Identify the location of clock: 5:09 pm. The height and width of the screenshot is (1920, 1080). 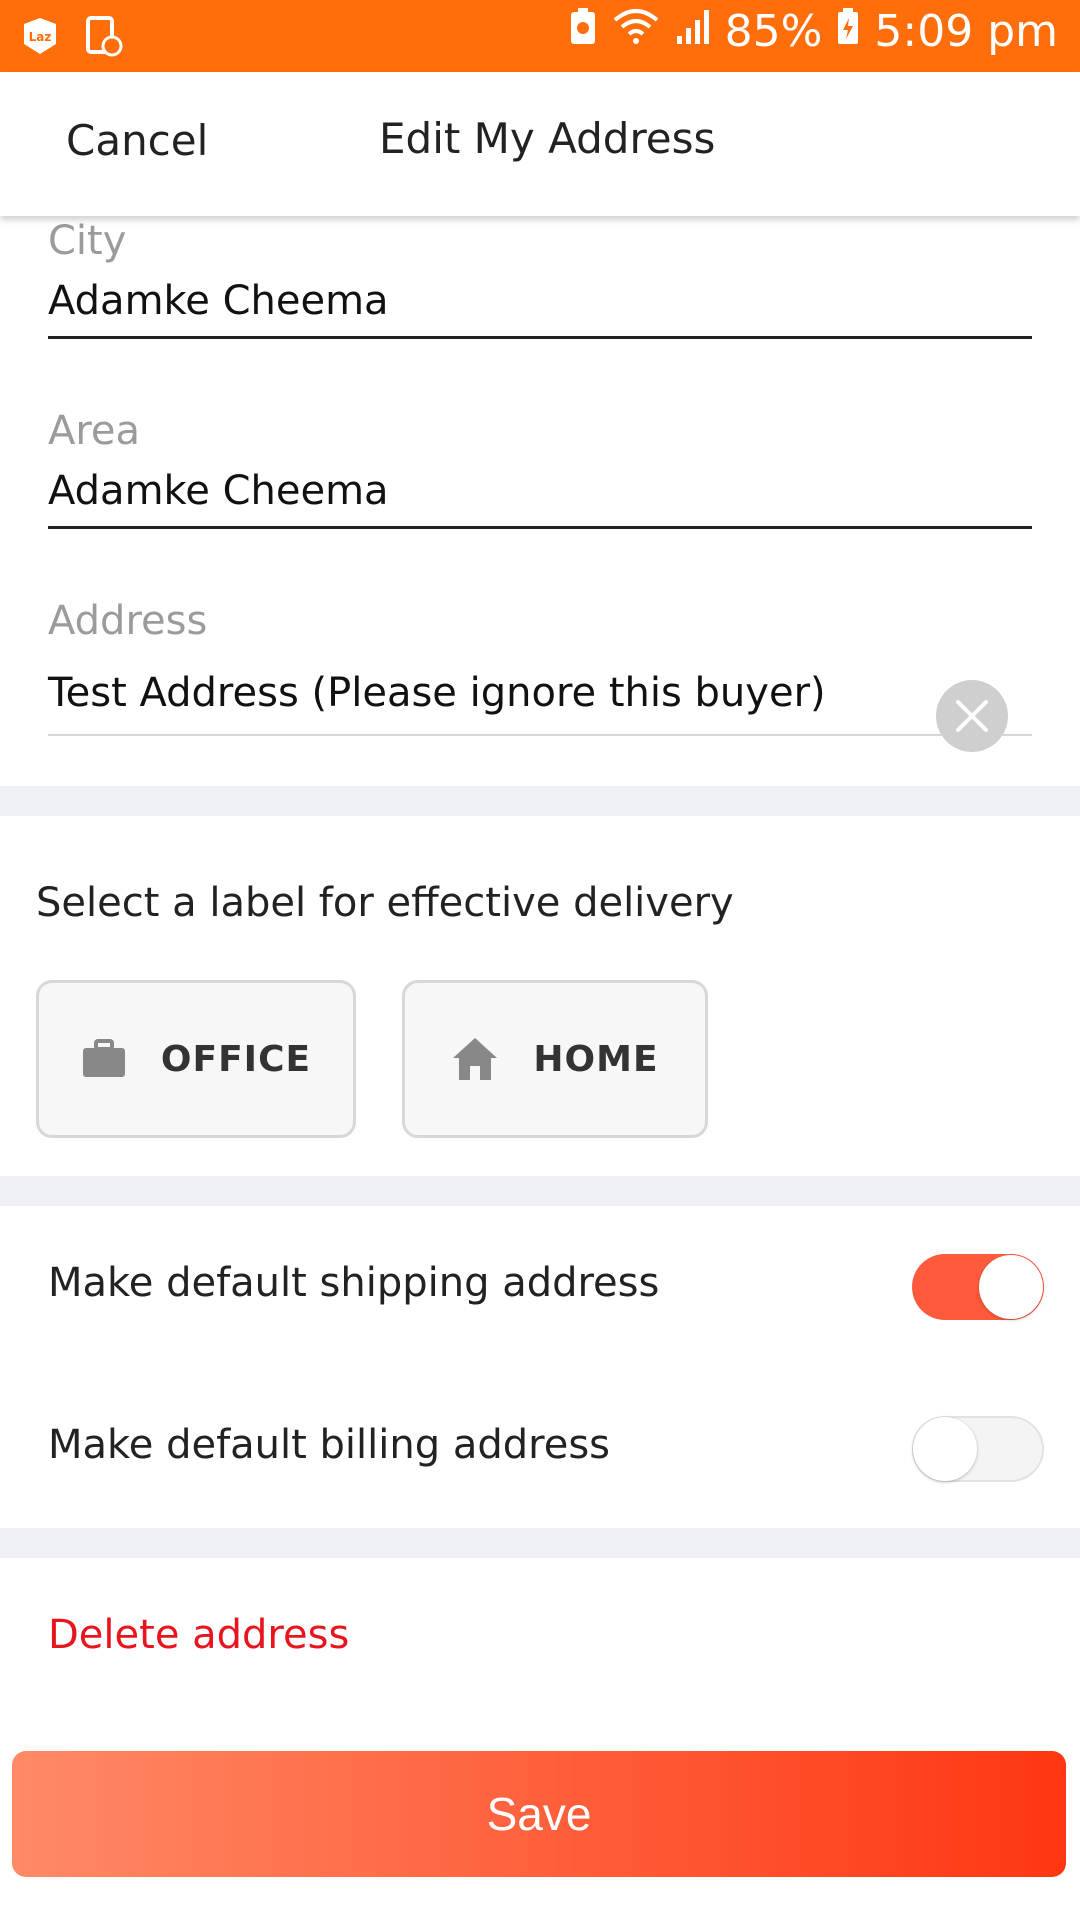
(966, 31).